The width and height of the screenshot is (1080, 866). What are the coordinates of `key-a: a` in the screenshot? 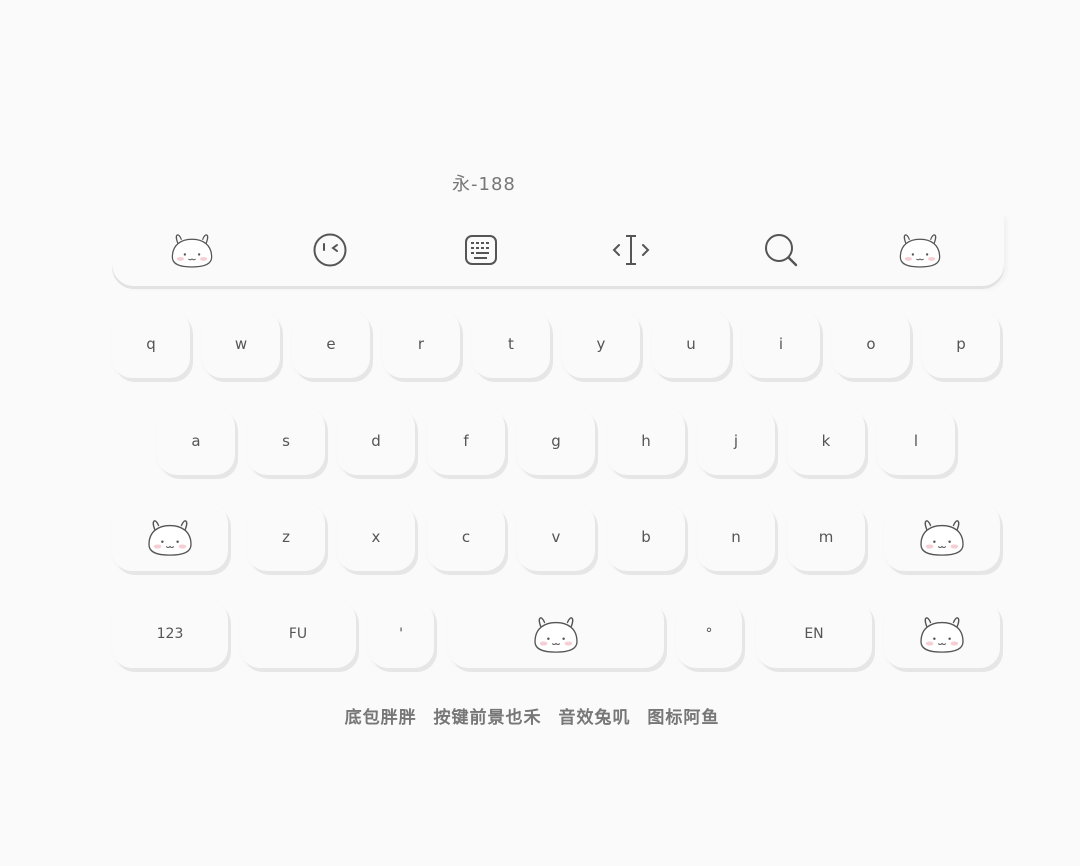 It's located at (196, 441).